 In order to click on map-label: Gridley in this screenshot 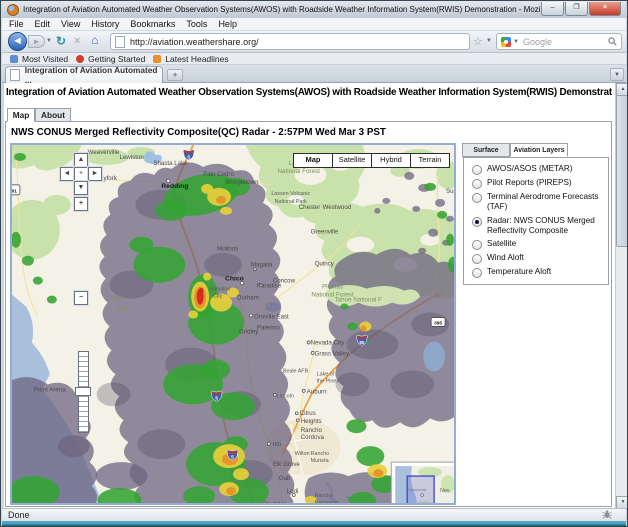, I will do `click(249, 331)`.